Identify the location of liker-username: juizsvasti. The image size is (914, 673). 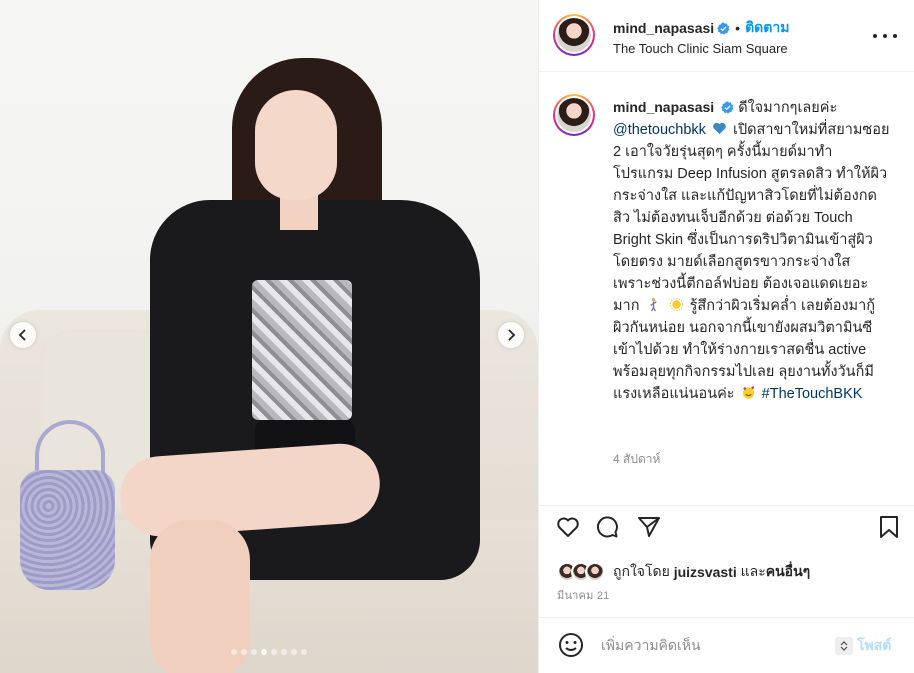
(705, 572).